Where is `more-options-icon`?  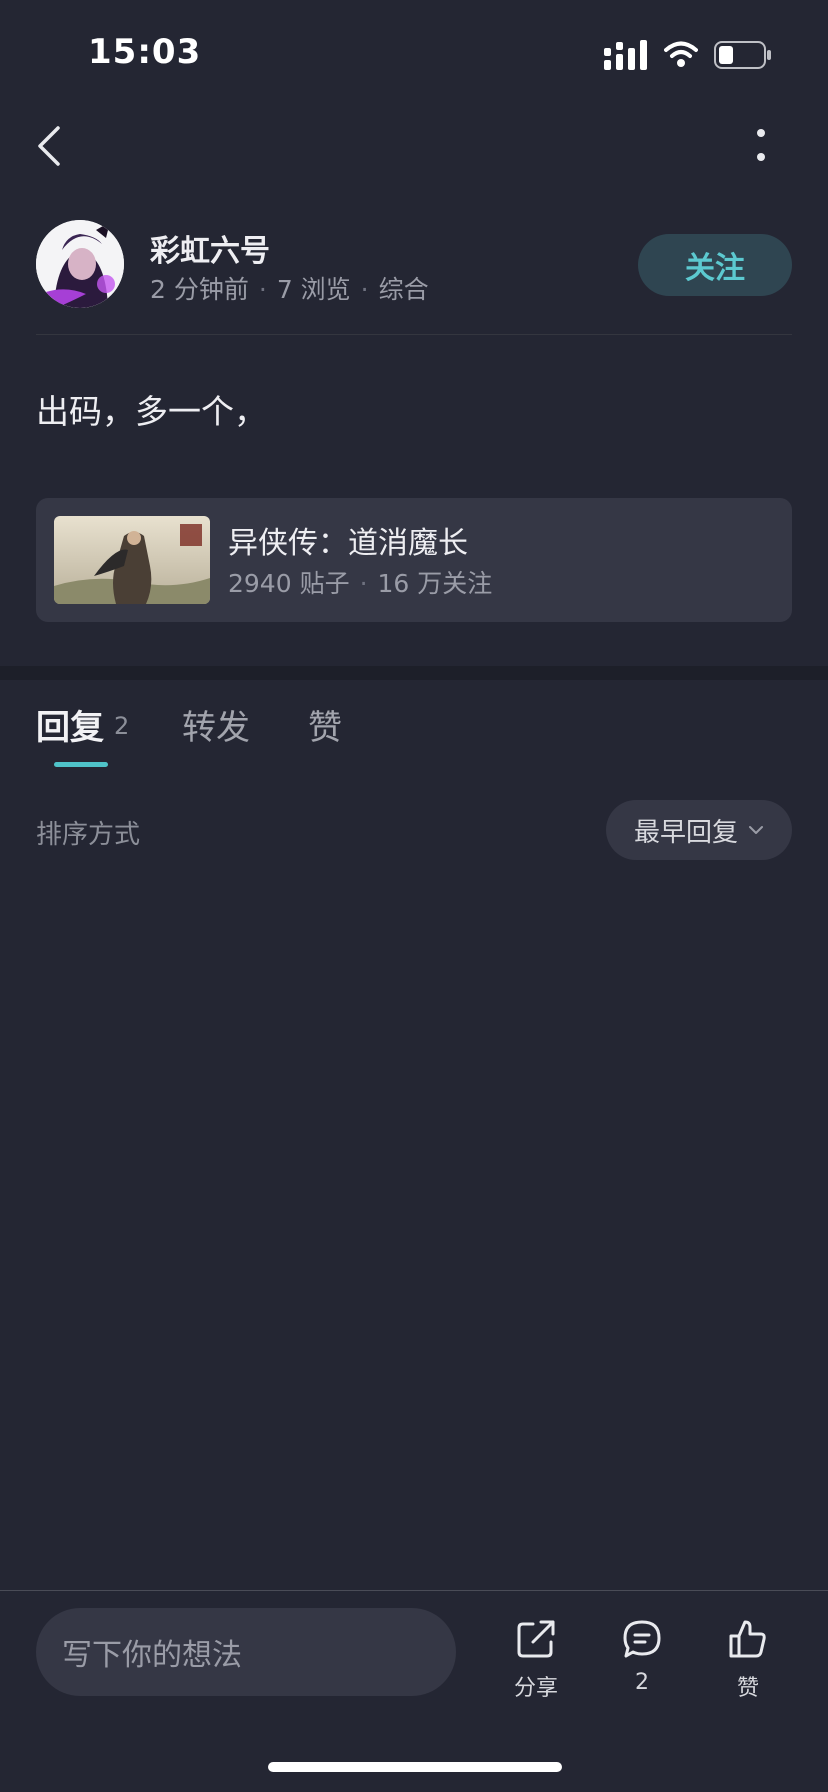 more-options-icon is located at coordinates (761, 145).